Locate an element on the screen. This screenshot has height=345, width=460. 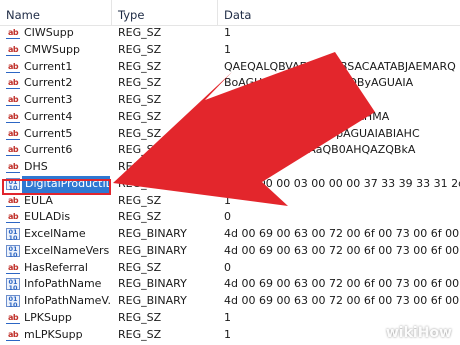
type-cell: REG_S is located at coordinates (136, 166).